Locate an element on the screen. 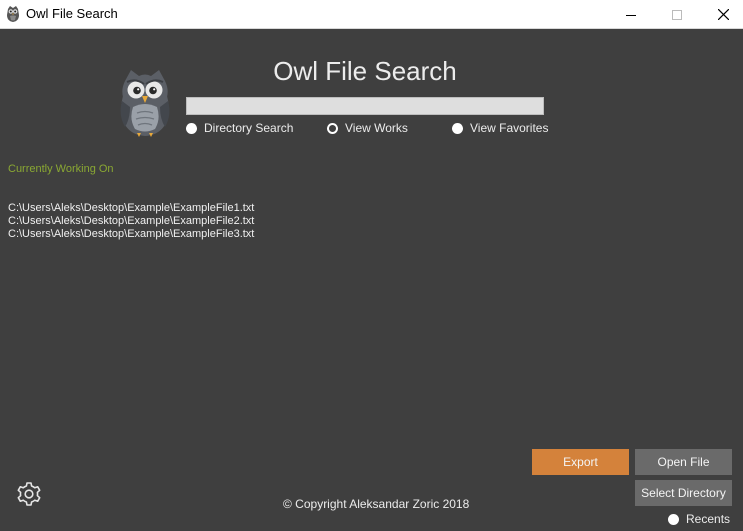 Image resolution: width=743 pixels, height=531 pixels. close-button is located at coordinates (721, 14).